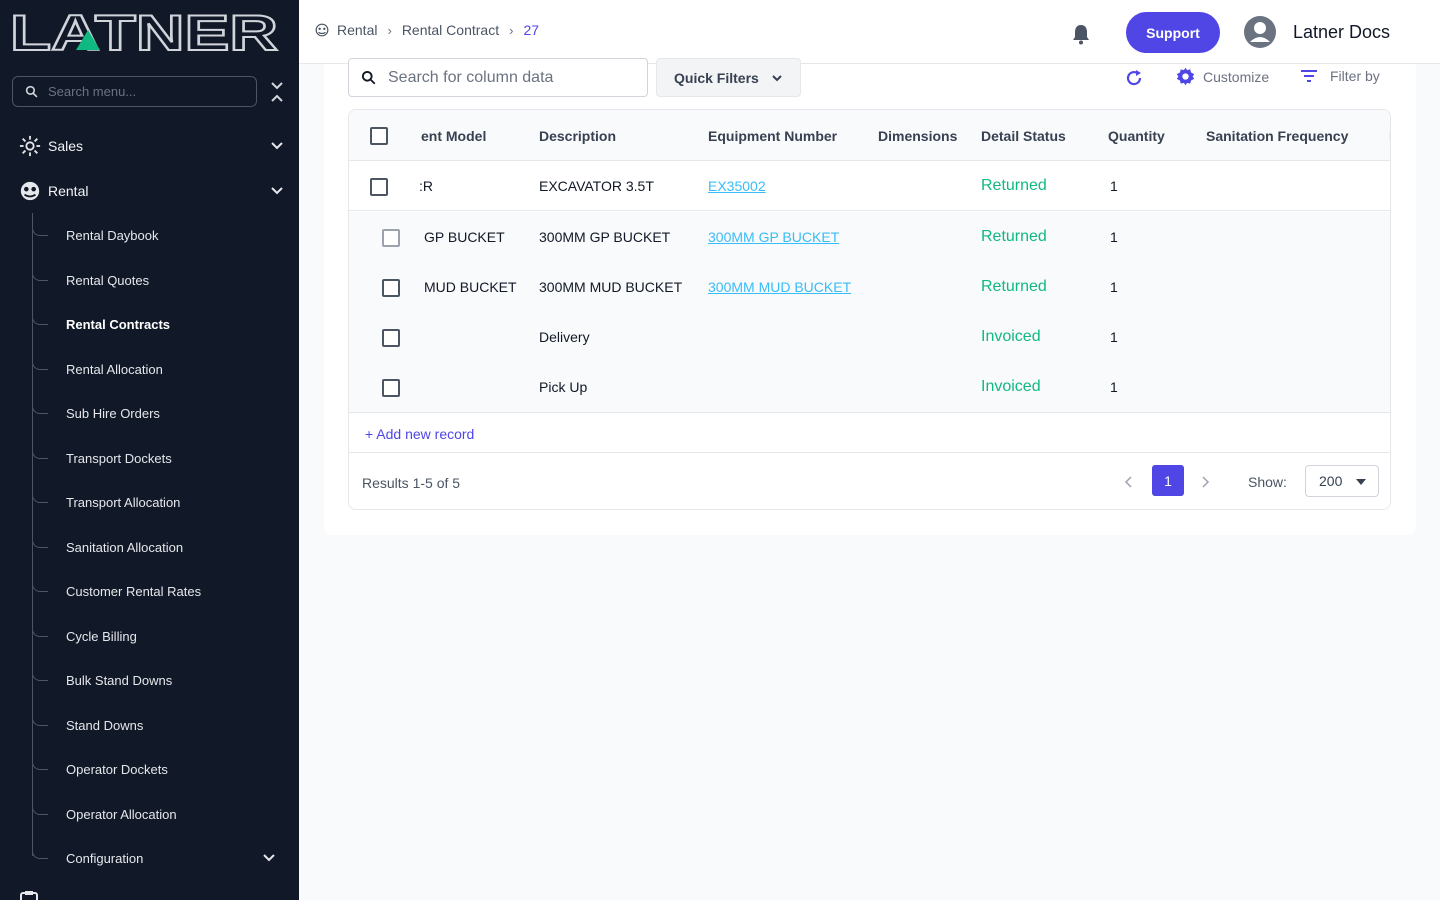 The height and width of the screenshot is (900, 1440). Describe the element at coordinates (511, 30) in the screenshot. I see `chevron-right-icon: ›` at that location.